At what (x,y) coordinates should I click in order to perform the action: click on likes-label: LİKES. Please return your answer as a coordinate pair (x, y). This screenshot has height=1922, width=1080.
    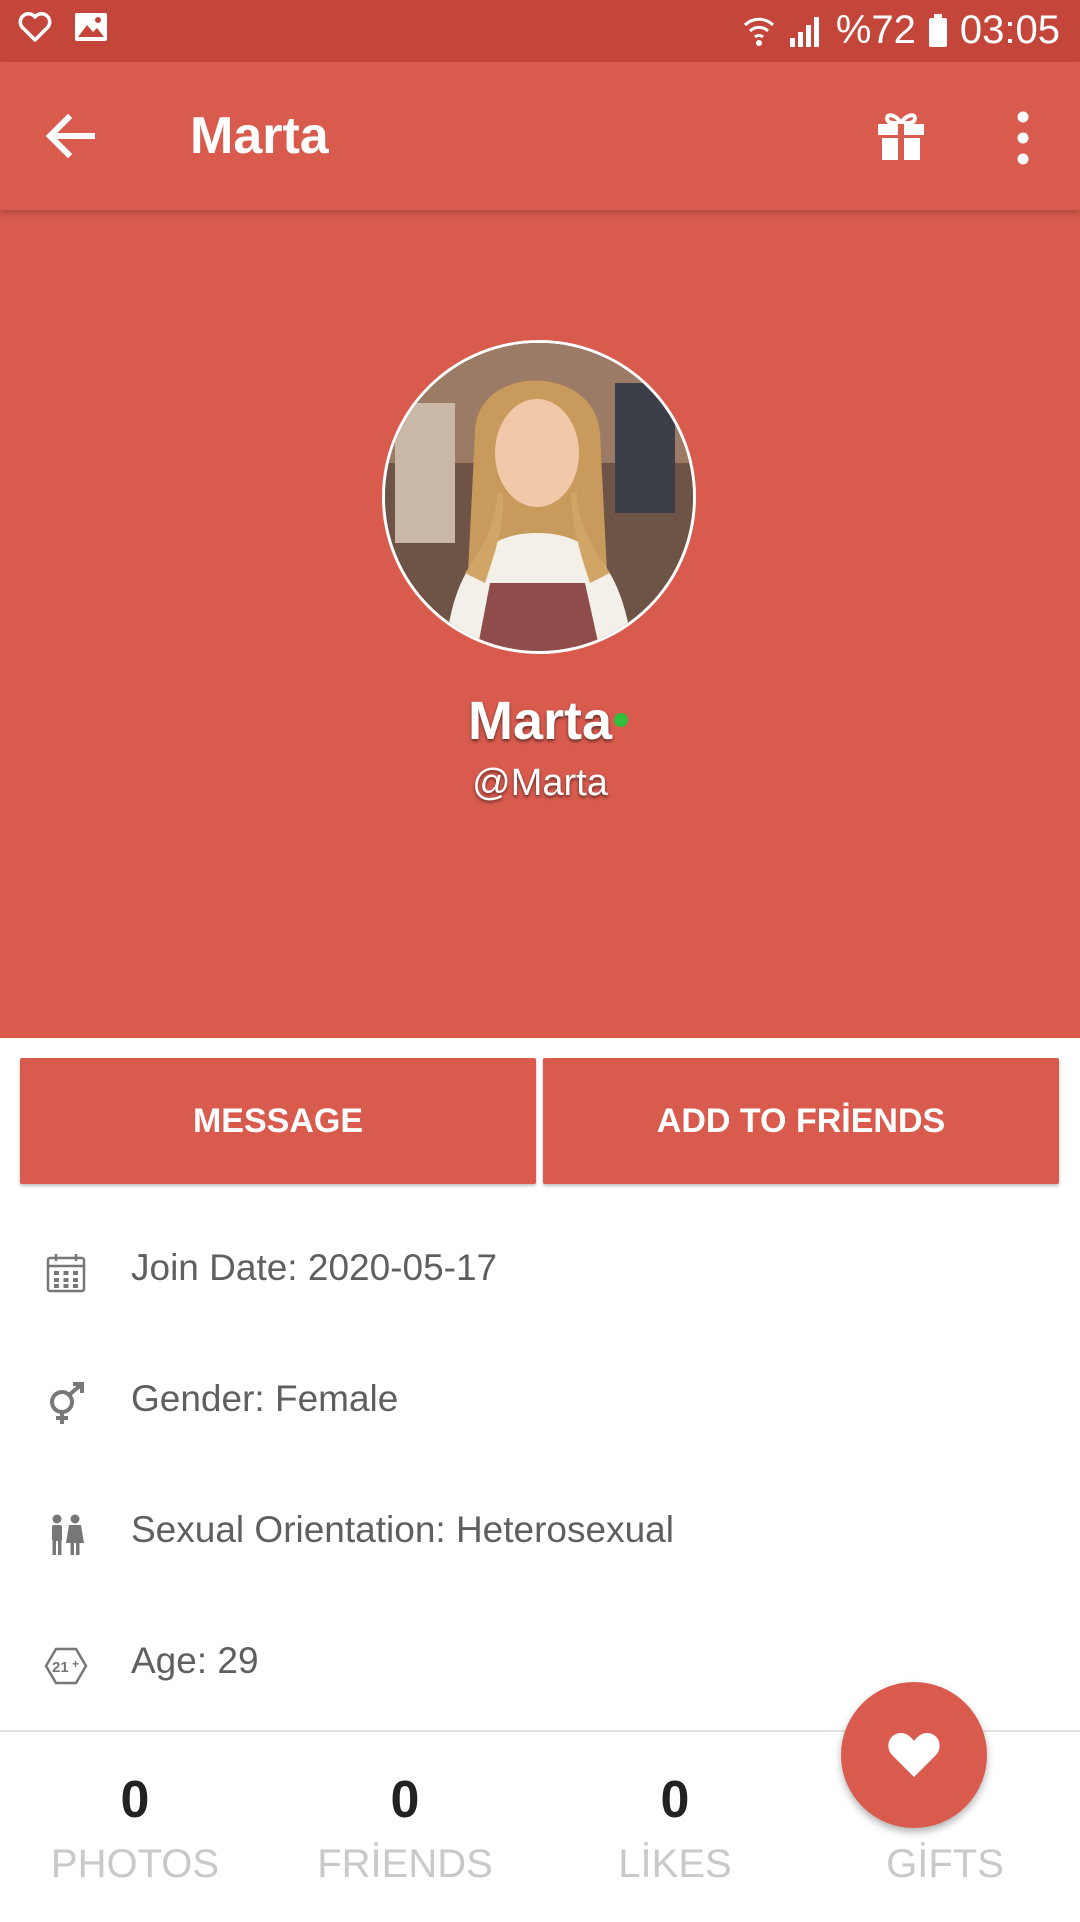
    Looking at the image, I should click on (675, 1864).